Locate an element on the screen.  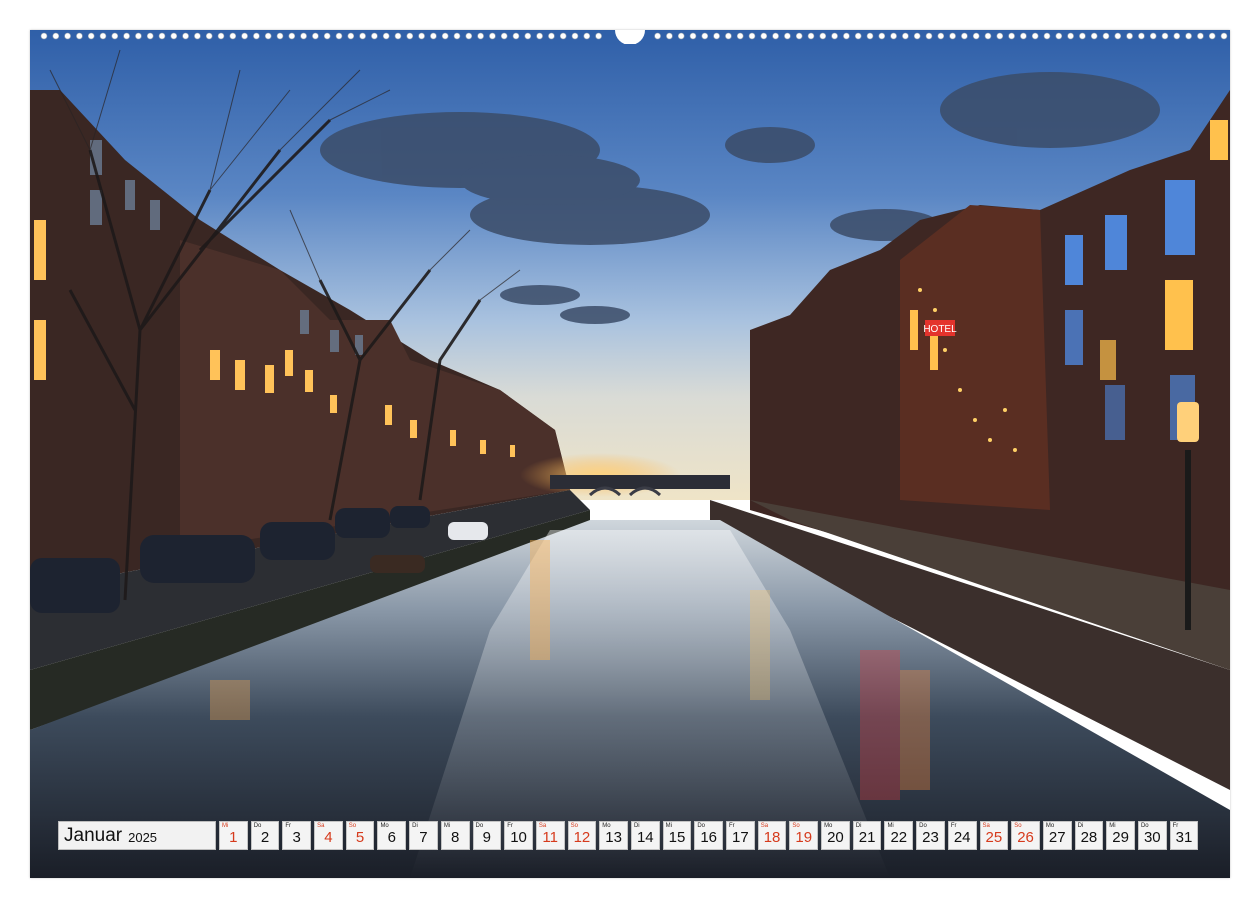
day-number: 12 is located at coordinates (582, 837).